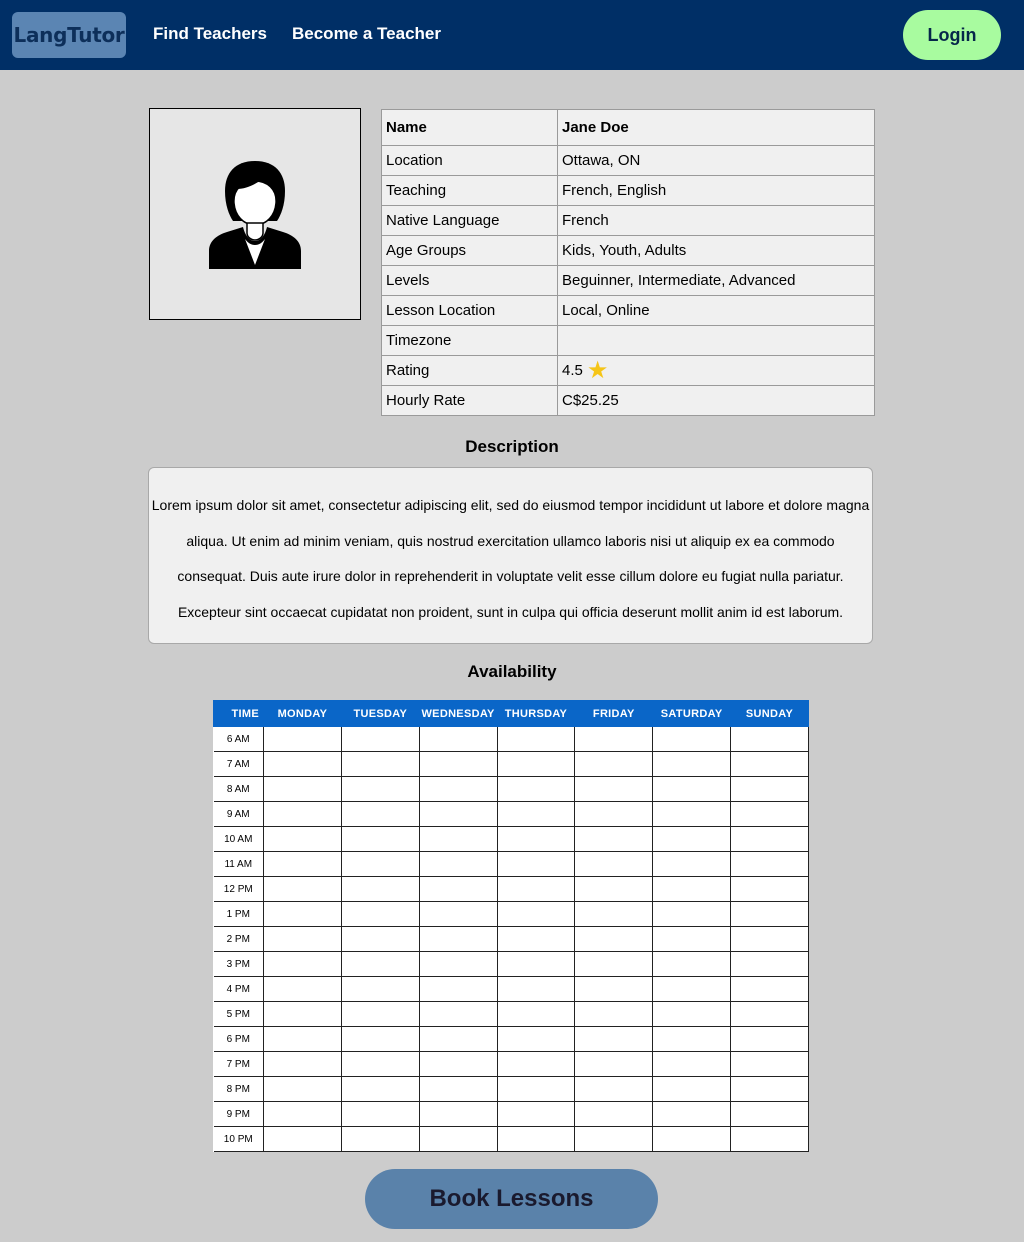  What do you see at coordinates (210, 34) in the screenshot?
I see `nav-find-teachers-link: Find Teachers` at bounding box center [210, 34].